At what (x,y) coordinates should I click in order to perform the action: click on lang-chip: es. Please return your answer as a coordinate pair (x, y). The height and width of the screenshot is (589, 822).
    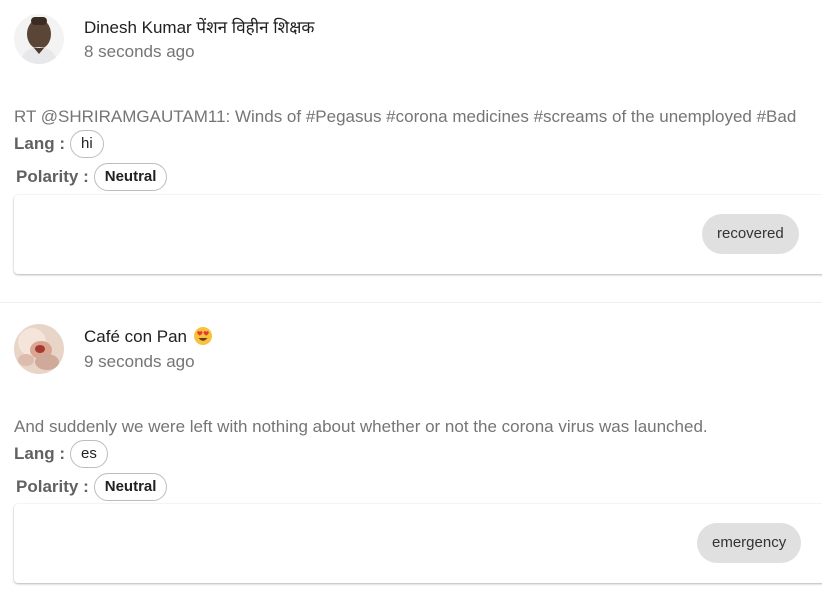
    Looking at the image, I should click on (89, 454).